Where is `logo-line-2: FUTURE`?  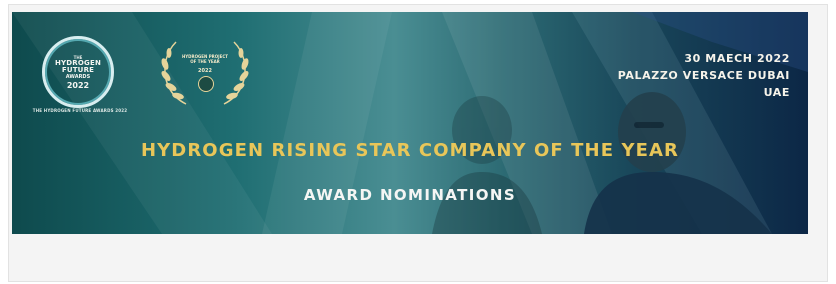
logo-line-2: FUTURE is located at coordinates (78, 69).